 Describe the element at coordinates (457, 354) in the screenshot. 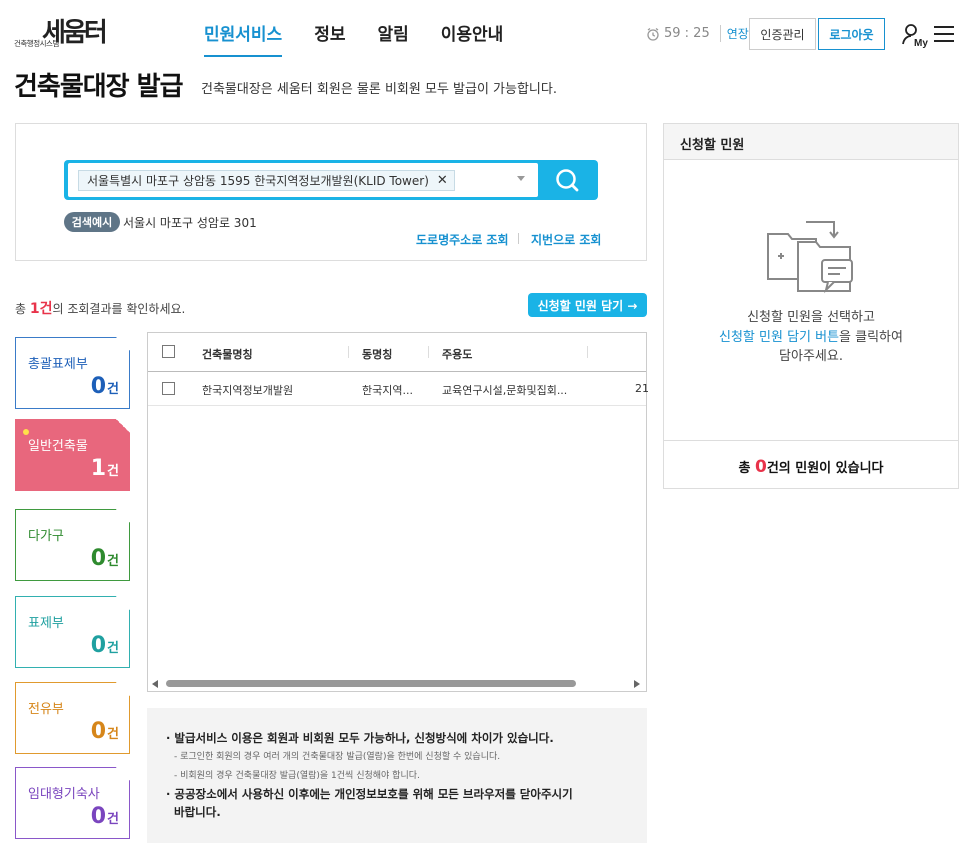

I see `column-header-use: 주용도` at that location.